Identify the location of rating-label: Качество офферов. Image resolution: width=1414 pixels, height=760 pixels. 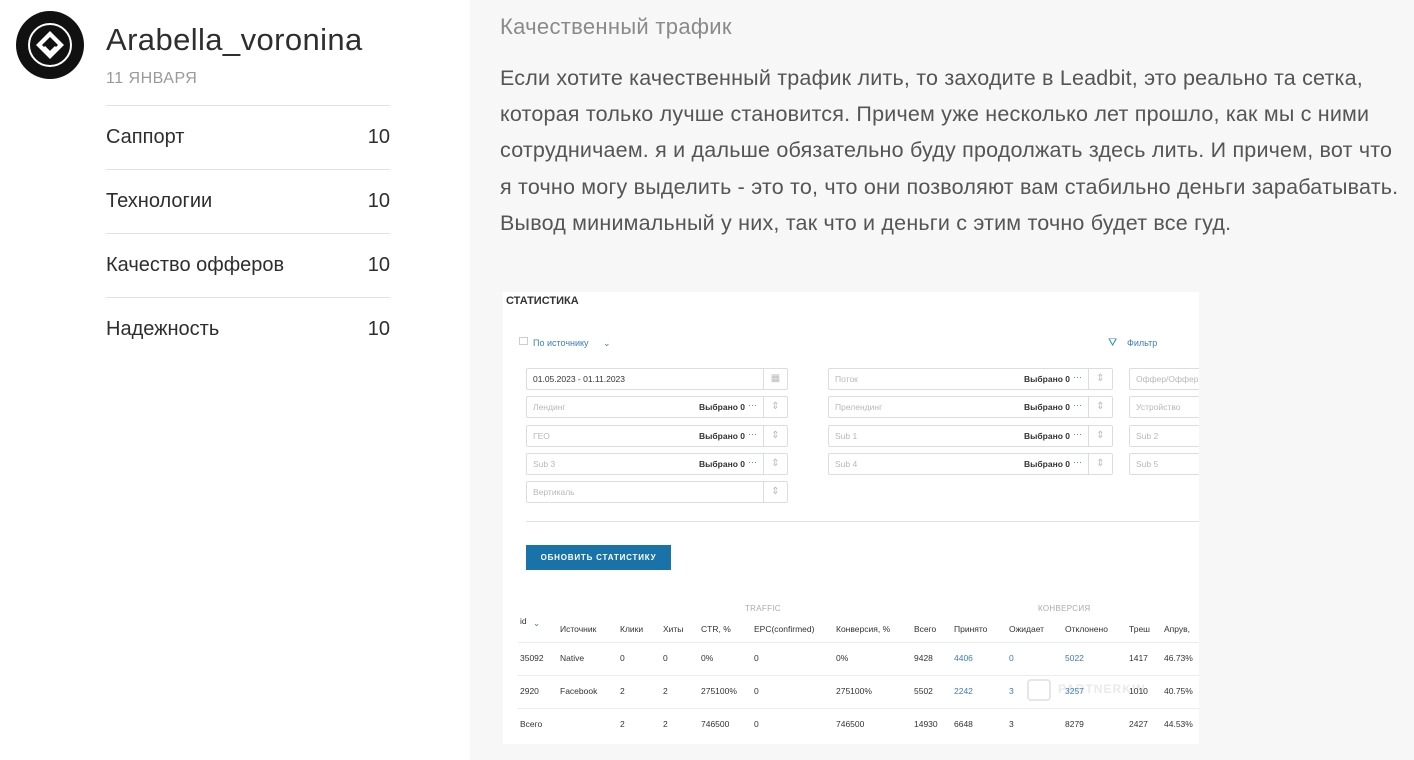
(195, 265).